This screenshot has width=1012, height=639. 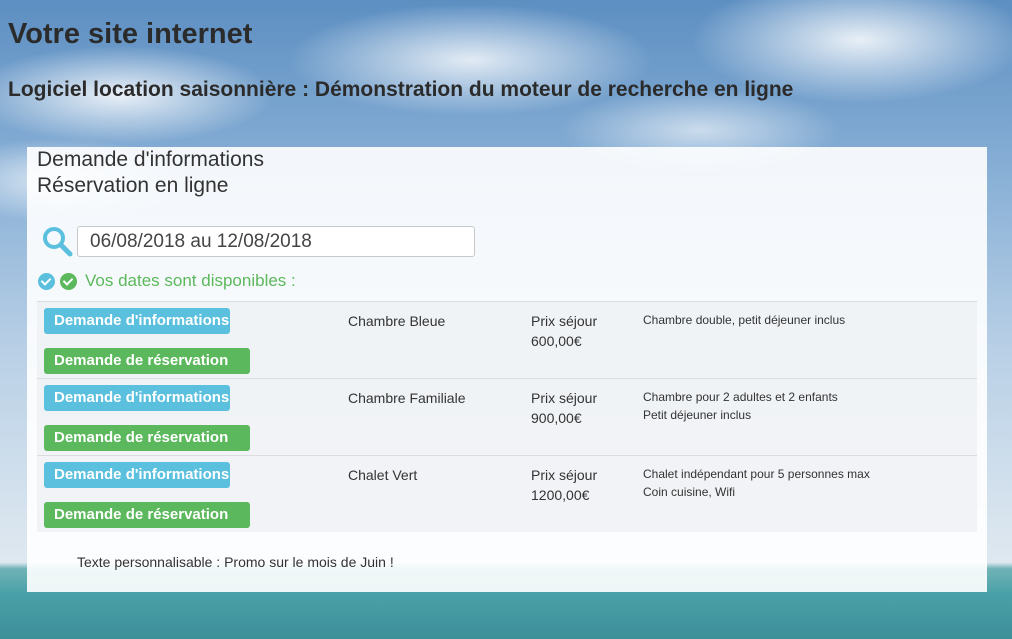 I want to click on room-name: Chambre Familiale, so click(x=407, y=398).